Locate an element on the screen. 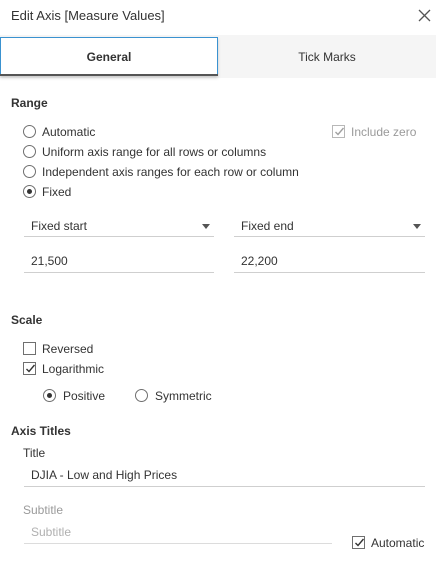 The height and width of the screenshot is (587, 436). fixed-start-value: Fixed start is located at coordinates (59, 226).